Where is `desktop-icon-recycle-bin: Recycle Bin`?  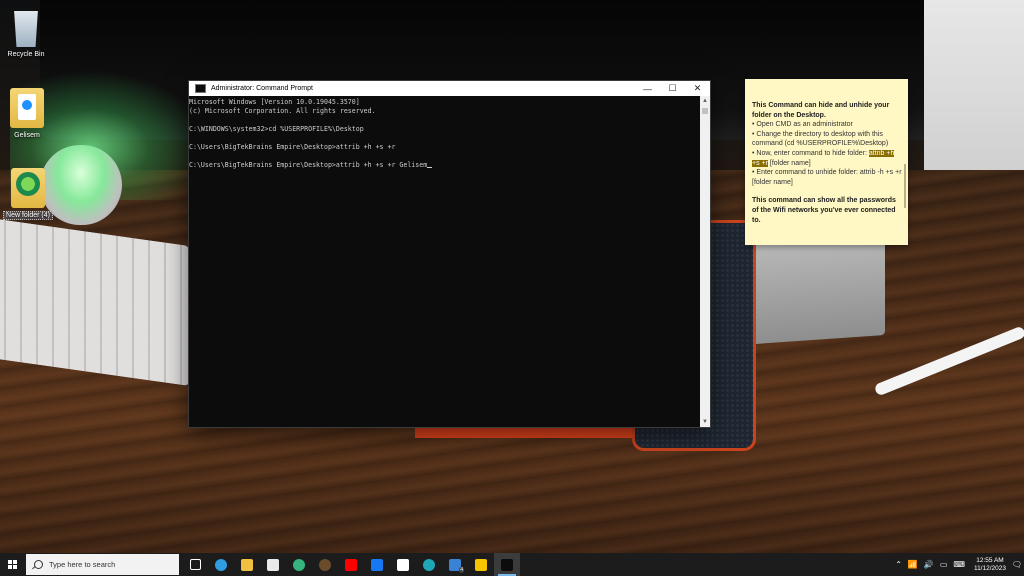
desktop-icon-recycle-bin: Recycle Bin is located at coordinates (28, 32).